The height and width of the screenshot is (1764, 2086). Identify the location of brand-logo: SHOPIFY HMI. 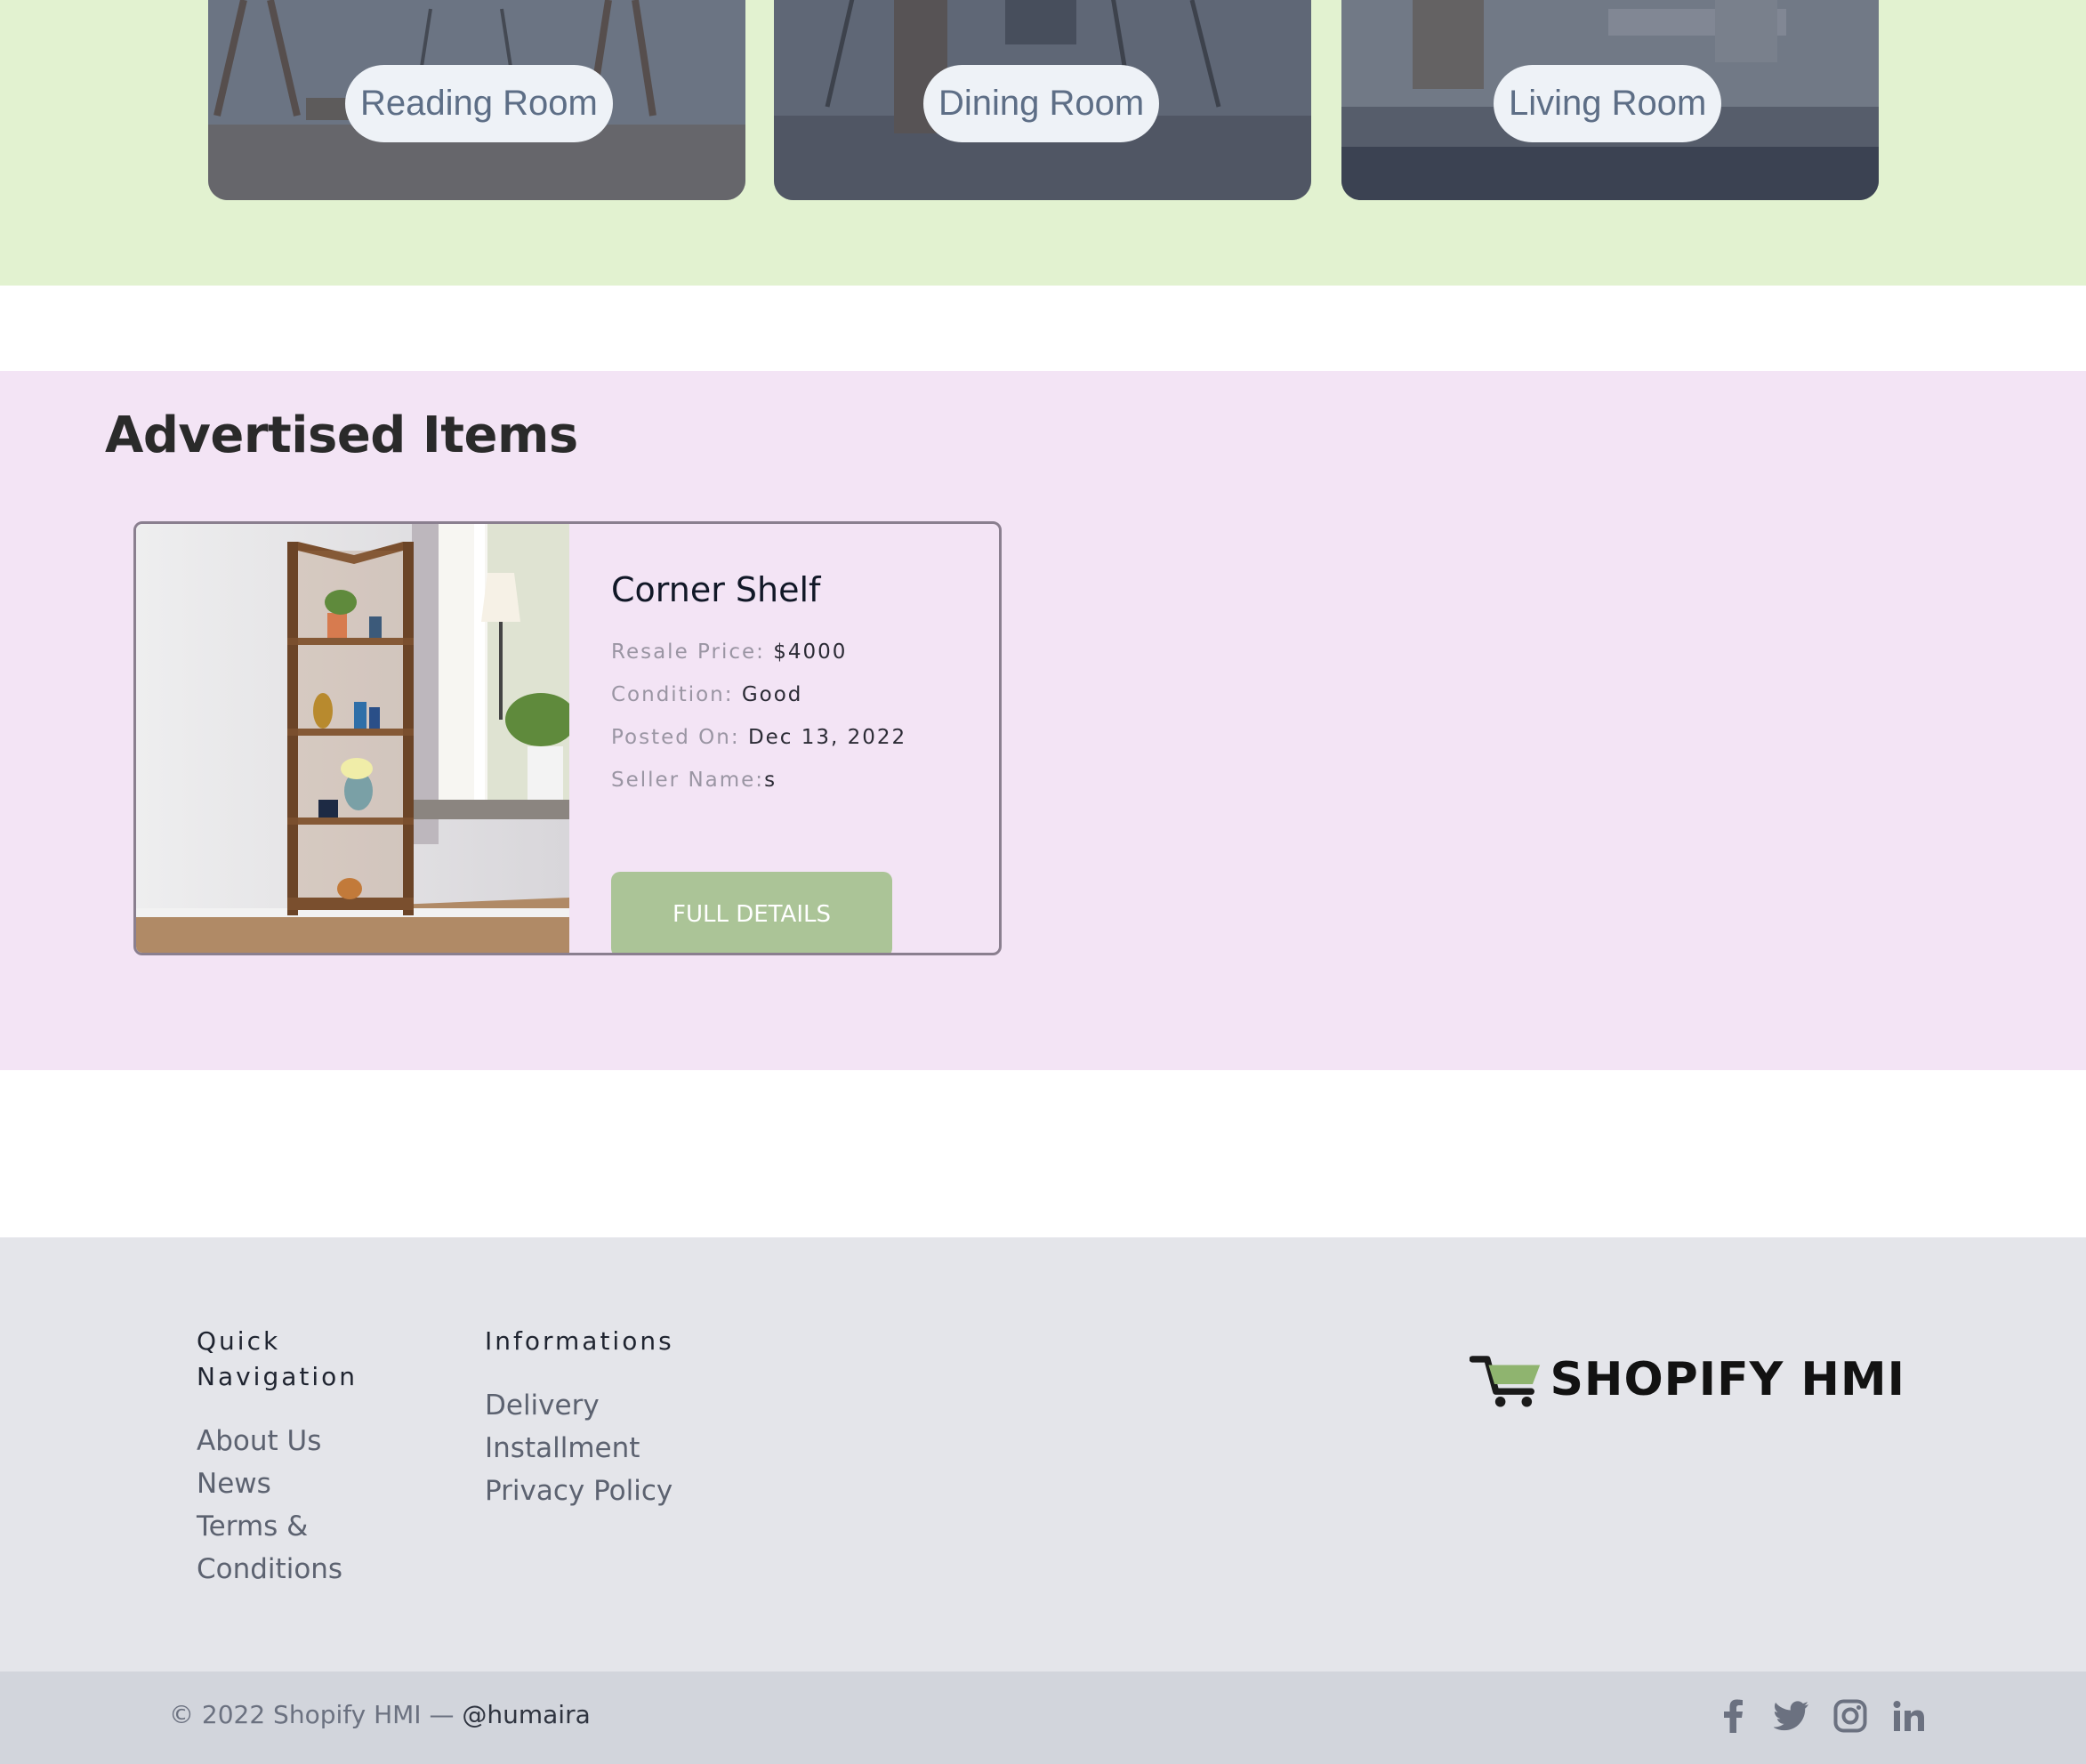
(1687, 1380).